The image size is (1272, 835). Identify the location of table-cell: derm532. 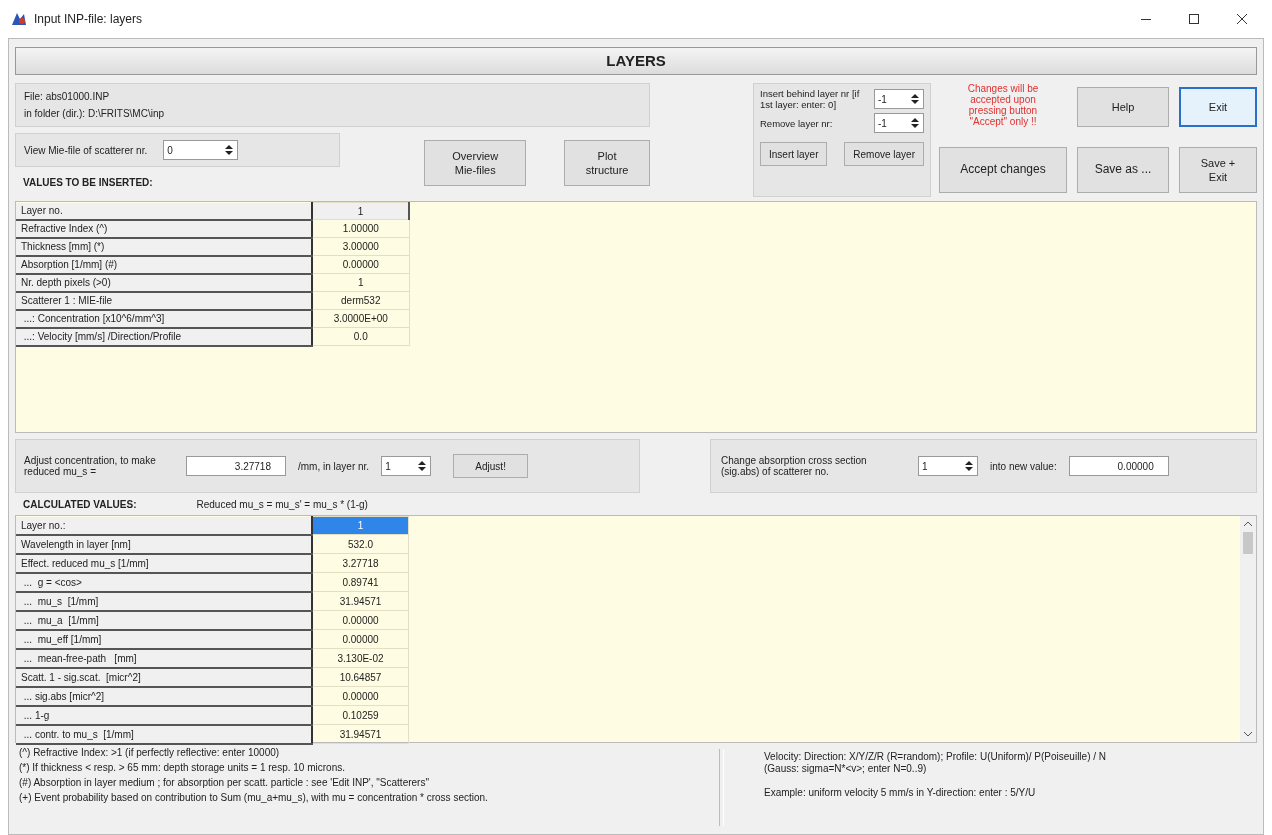
(360, 300).